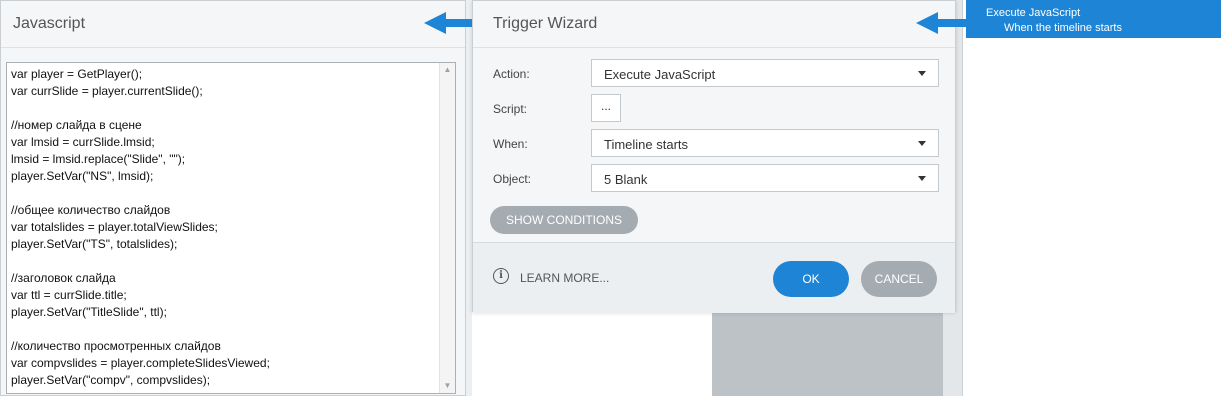 Image resolution: width=1222 pixels, height=396 pixels. I want to click on callout-line-1: Execute JavaScript, so click(1033, 13).